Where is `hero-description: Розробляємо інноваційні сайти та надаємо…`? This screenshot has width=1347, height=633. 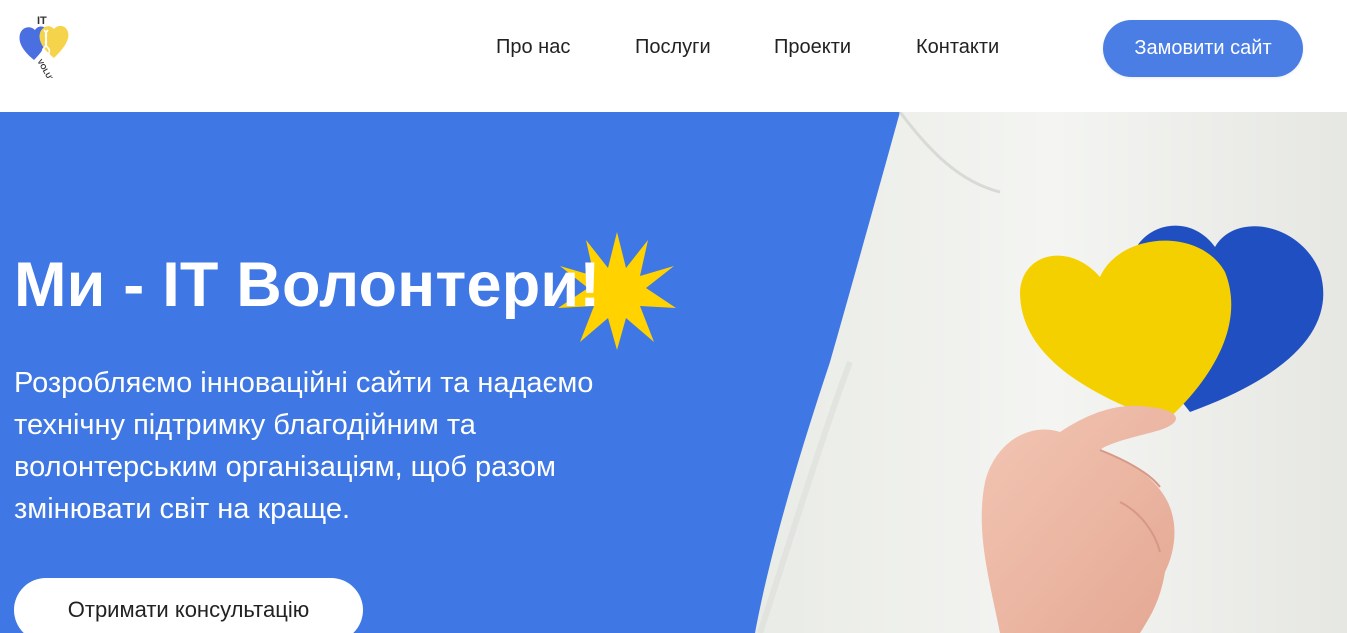 hero-description: Розробляємо інноваційні сайти та надаємо… is located at coordinates (304, 446).